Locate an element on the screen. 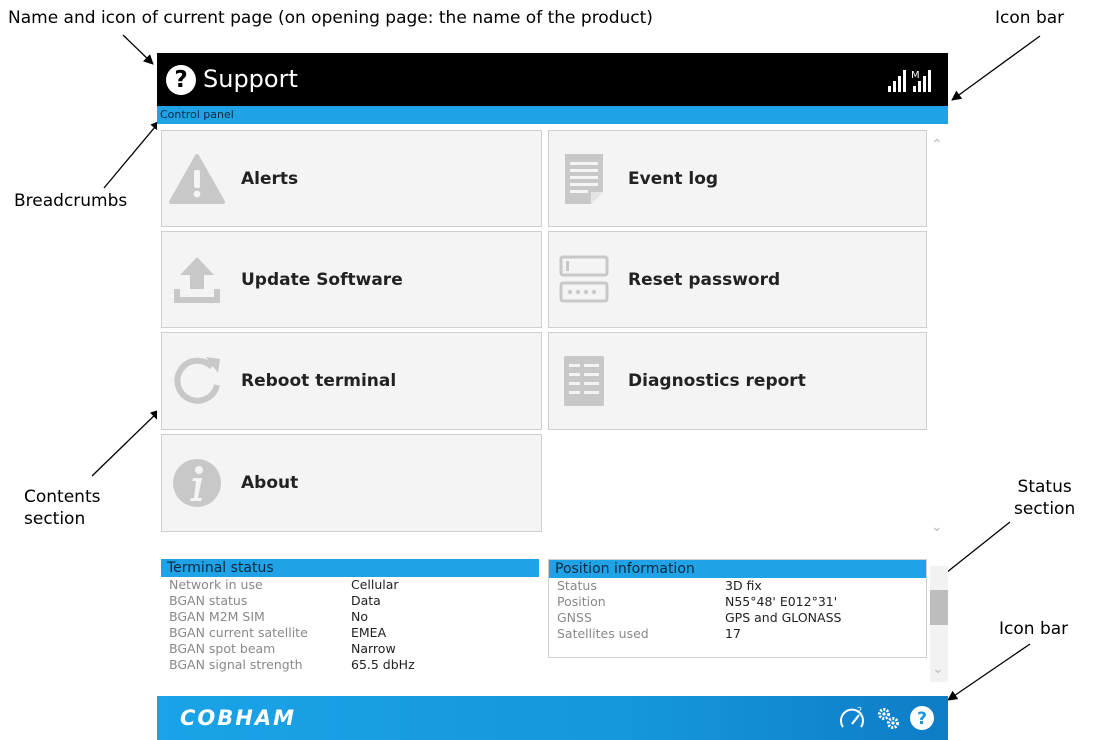  status-row: BGAN spot beam Narrow is located at coordinates (350, 649).